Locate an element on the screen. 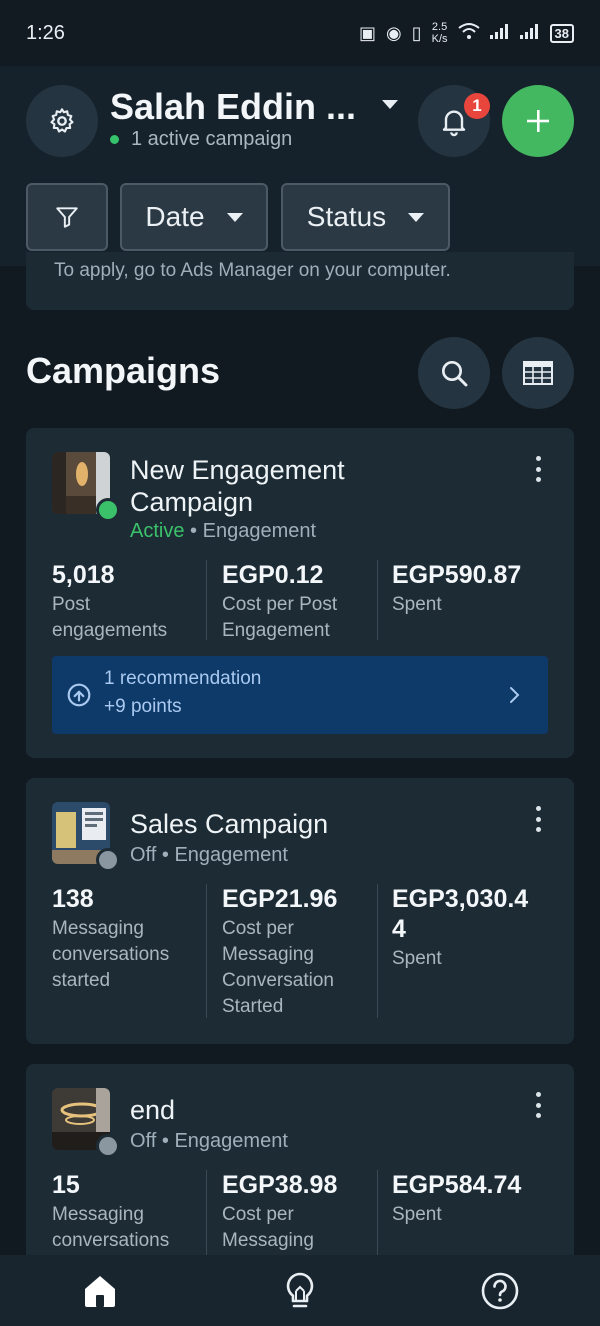  nav-ideas is located at coordinates (300, 1291).